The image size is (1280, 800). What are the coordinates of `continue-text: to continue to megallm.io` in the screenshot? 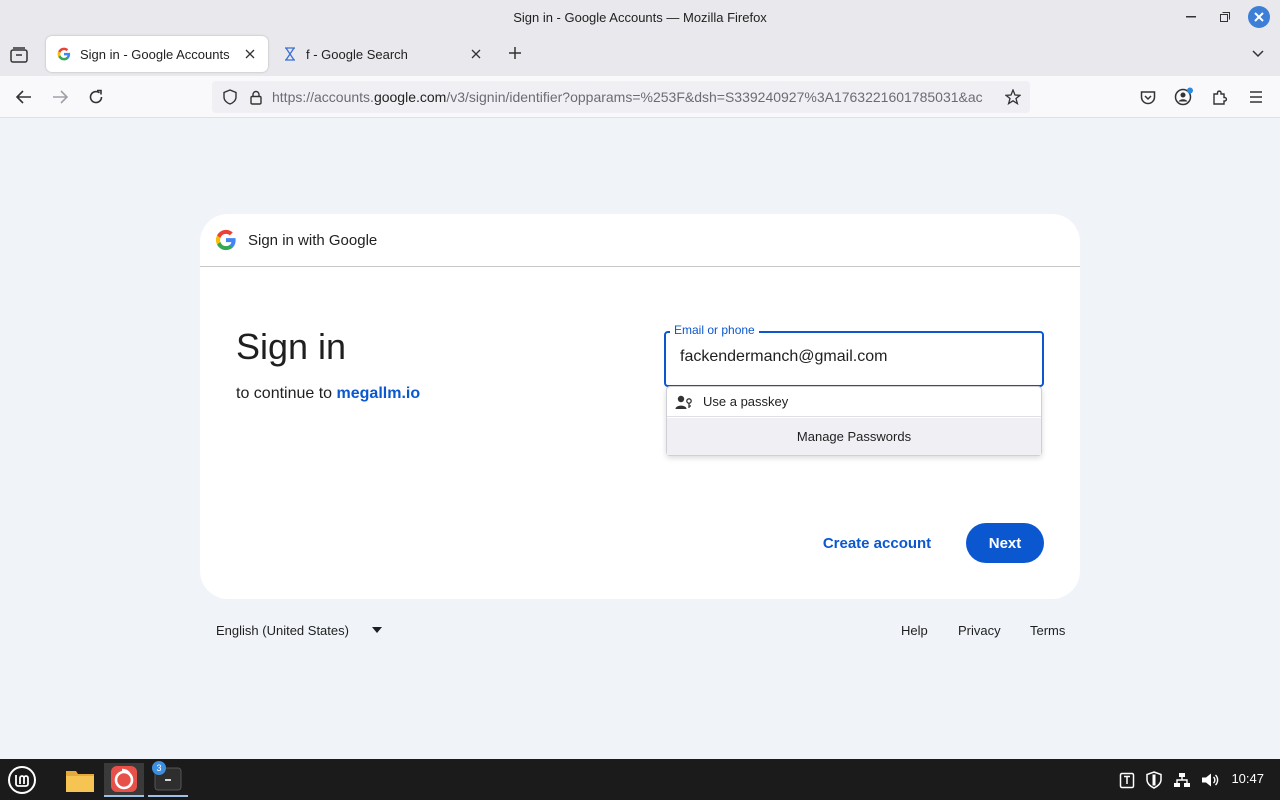 It's located at (328, 394).